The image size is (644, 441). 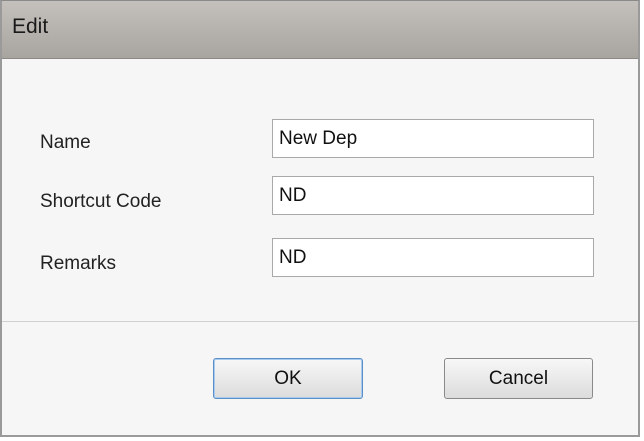 I want to click on shortcut-code-label: Shortcut Code, so click(x=101, y=201).